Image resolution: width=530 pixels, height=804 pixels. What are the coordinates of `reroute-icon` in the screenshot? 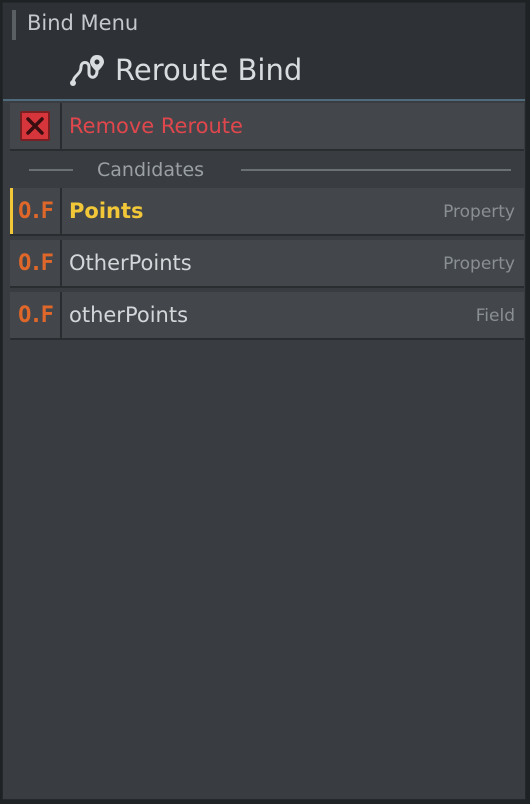 It's located at (87, 70).